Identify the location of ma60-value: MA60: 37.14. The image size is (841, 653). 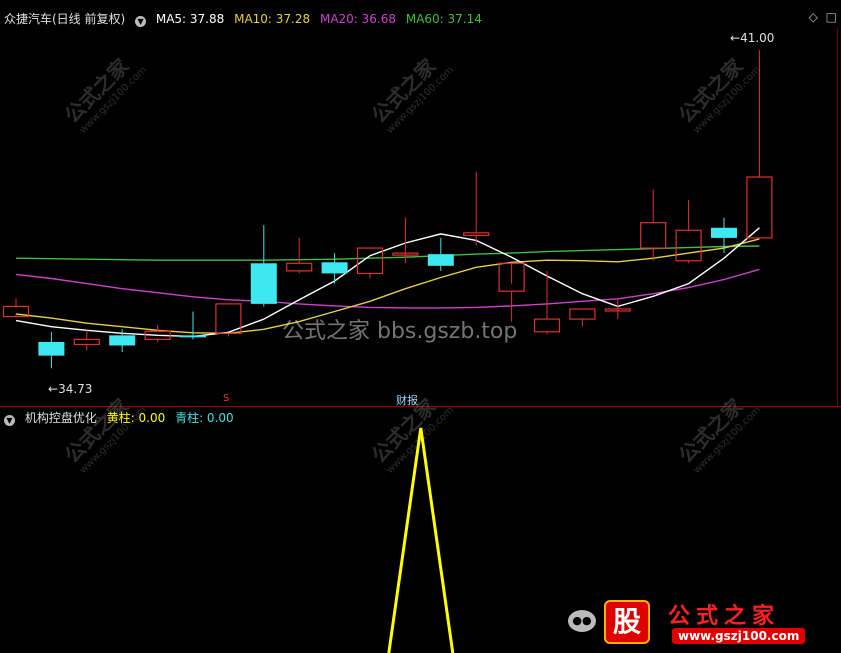
(443, 19).